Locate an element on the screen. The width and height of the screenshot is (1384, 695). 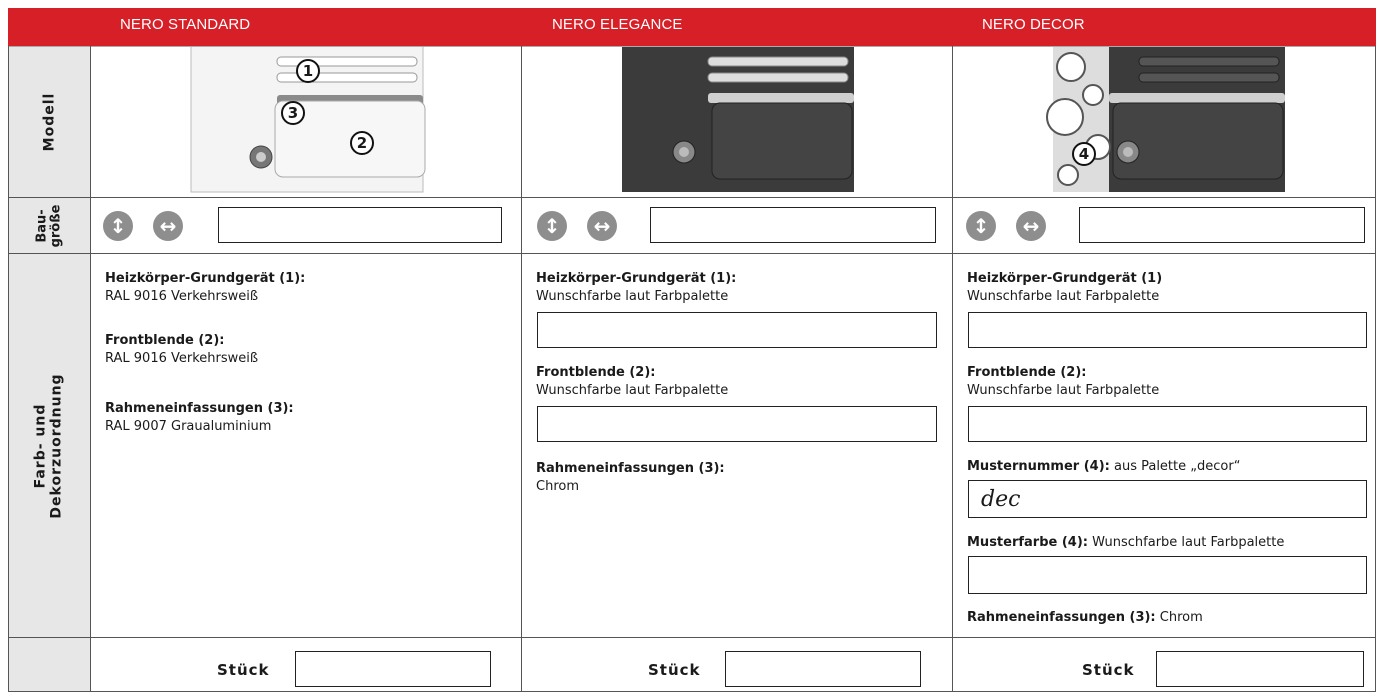
decor-musternummer-label: Musternummer (4): aus Palette „decor“ is located at coordinates (1104, 466).